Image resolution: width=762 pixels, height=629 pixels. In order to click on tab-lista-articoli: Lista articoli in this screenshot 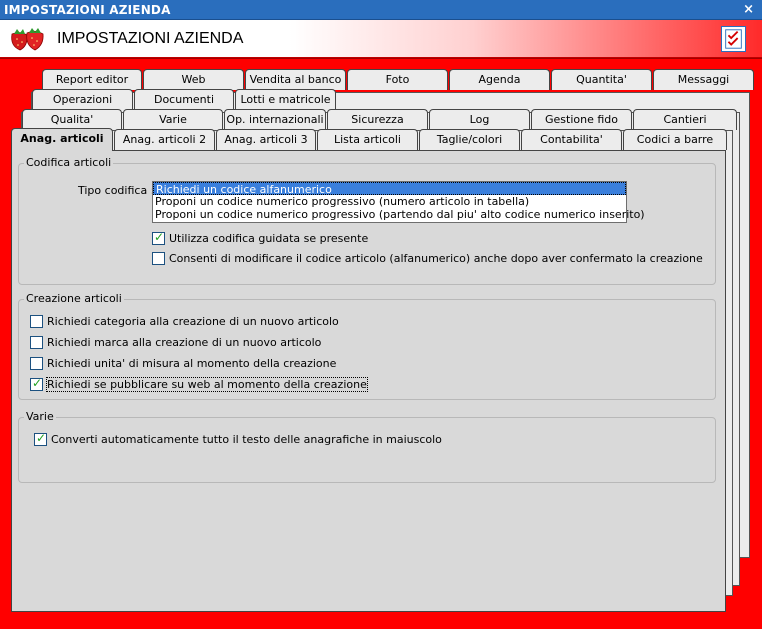, I will do `click(367, 139)`.